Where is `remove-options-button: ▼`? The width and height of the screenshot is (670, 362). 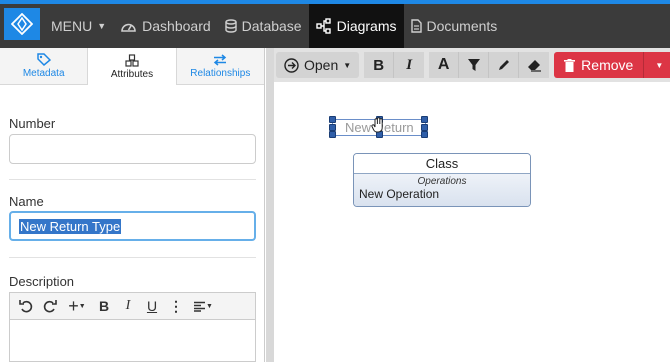 remove-options-button: ▼ is located at coordinates (657, 65).